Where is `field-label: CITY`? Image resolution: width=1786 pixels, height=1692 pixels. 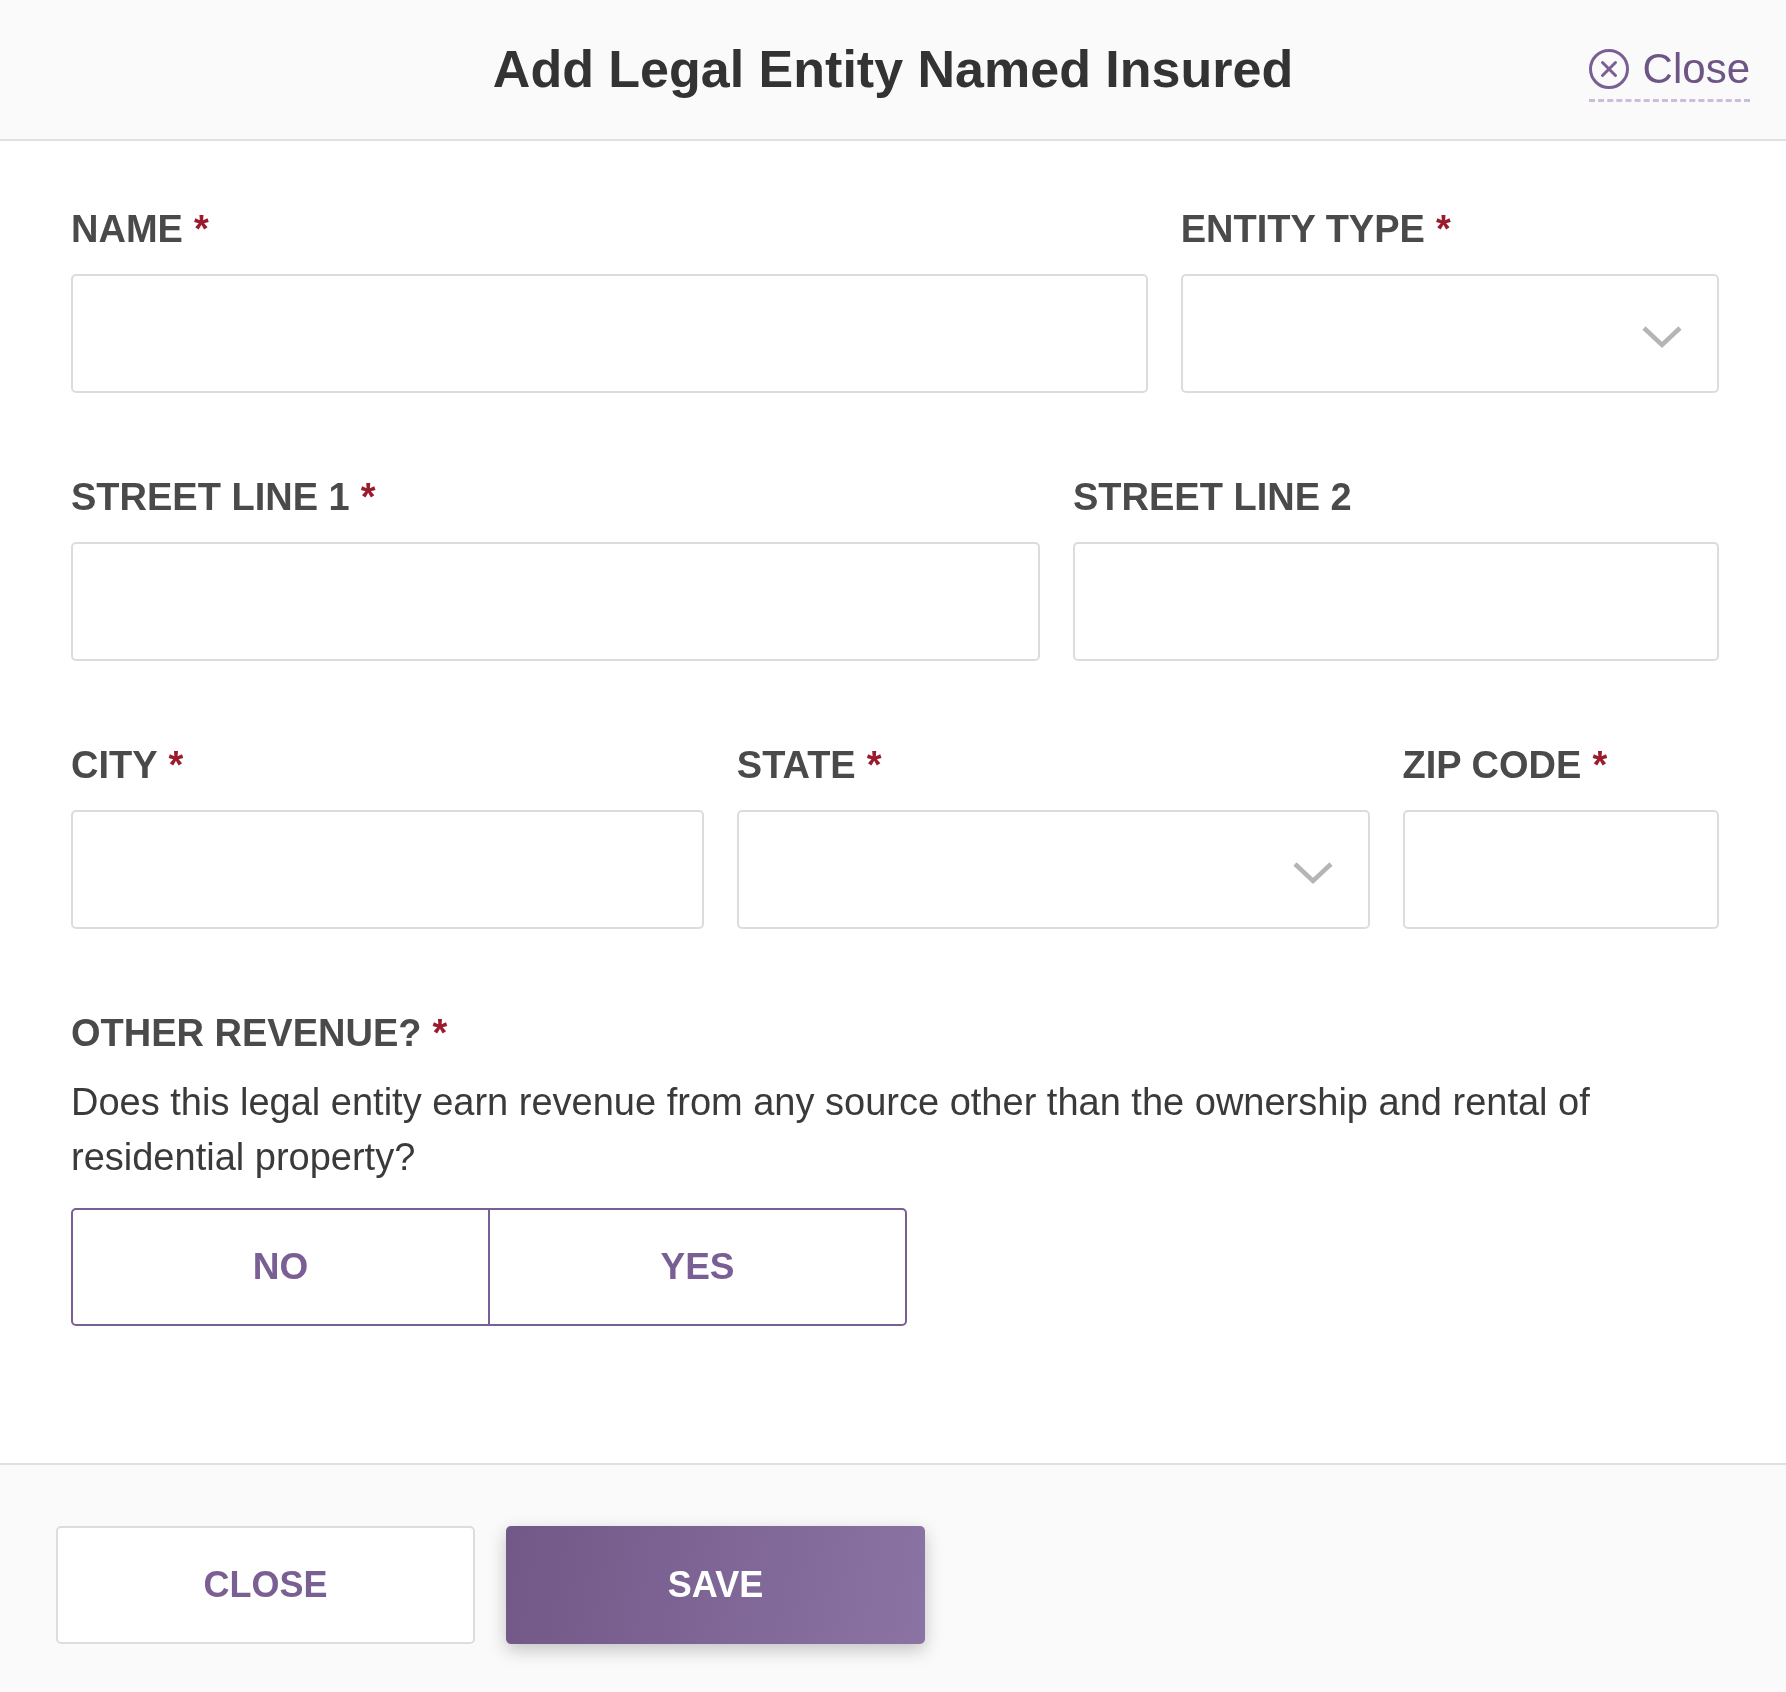
field-label: CITY is located at coordinates (114, 765).